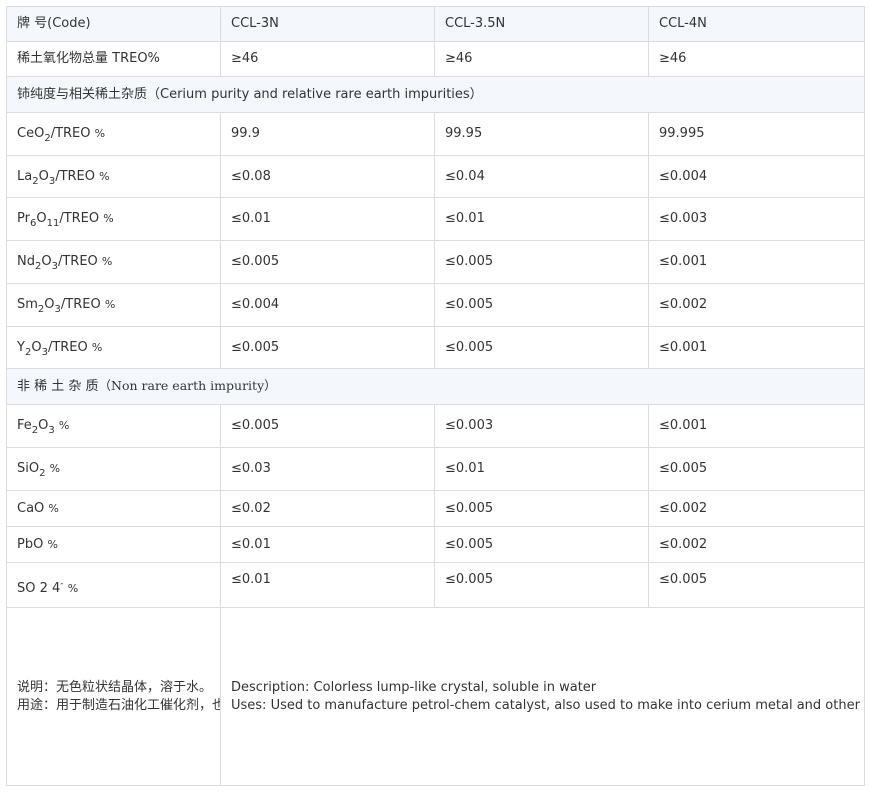  I want to click on formula-text: Nd2O3/TREO %, so click(65, 263).